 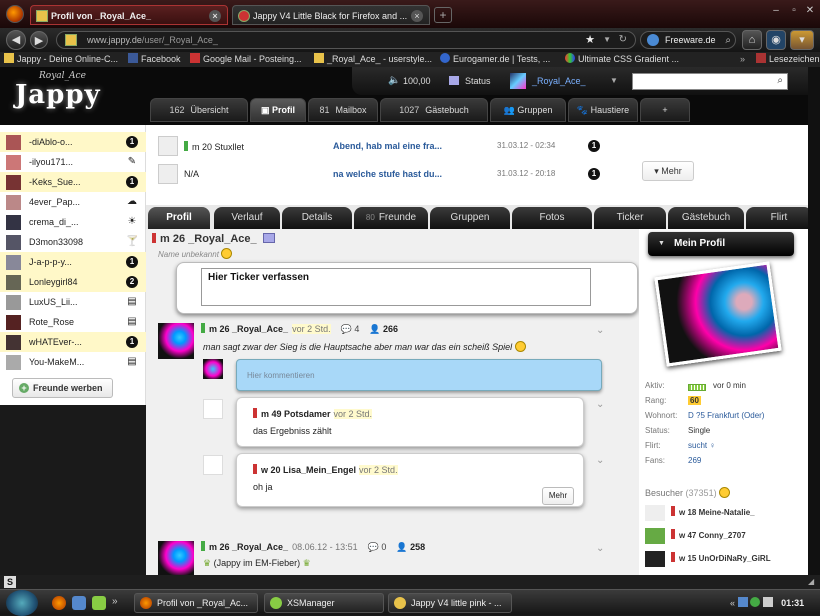 What do you see at coordinates (62, 388) in the screenshot?
I see `invite-friends-button: + Freunde werben` at bounding box center [62, 388].